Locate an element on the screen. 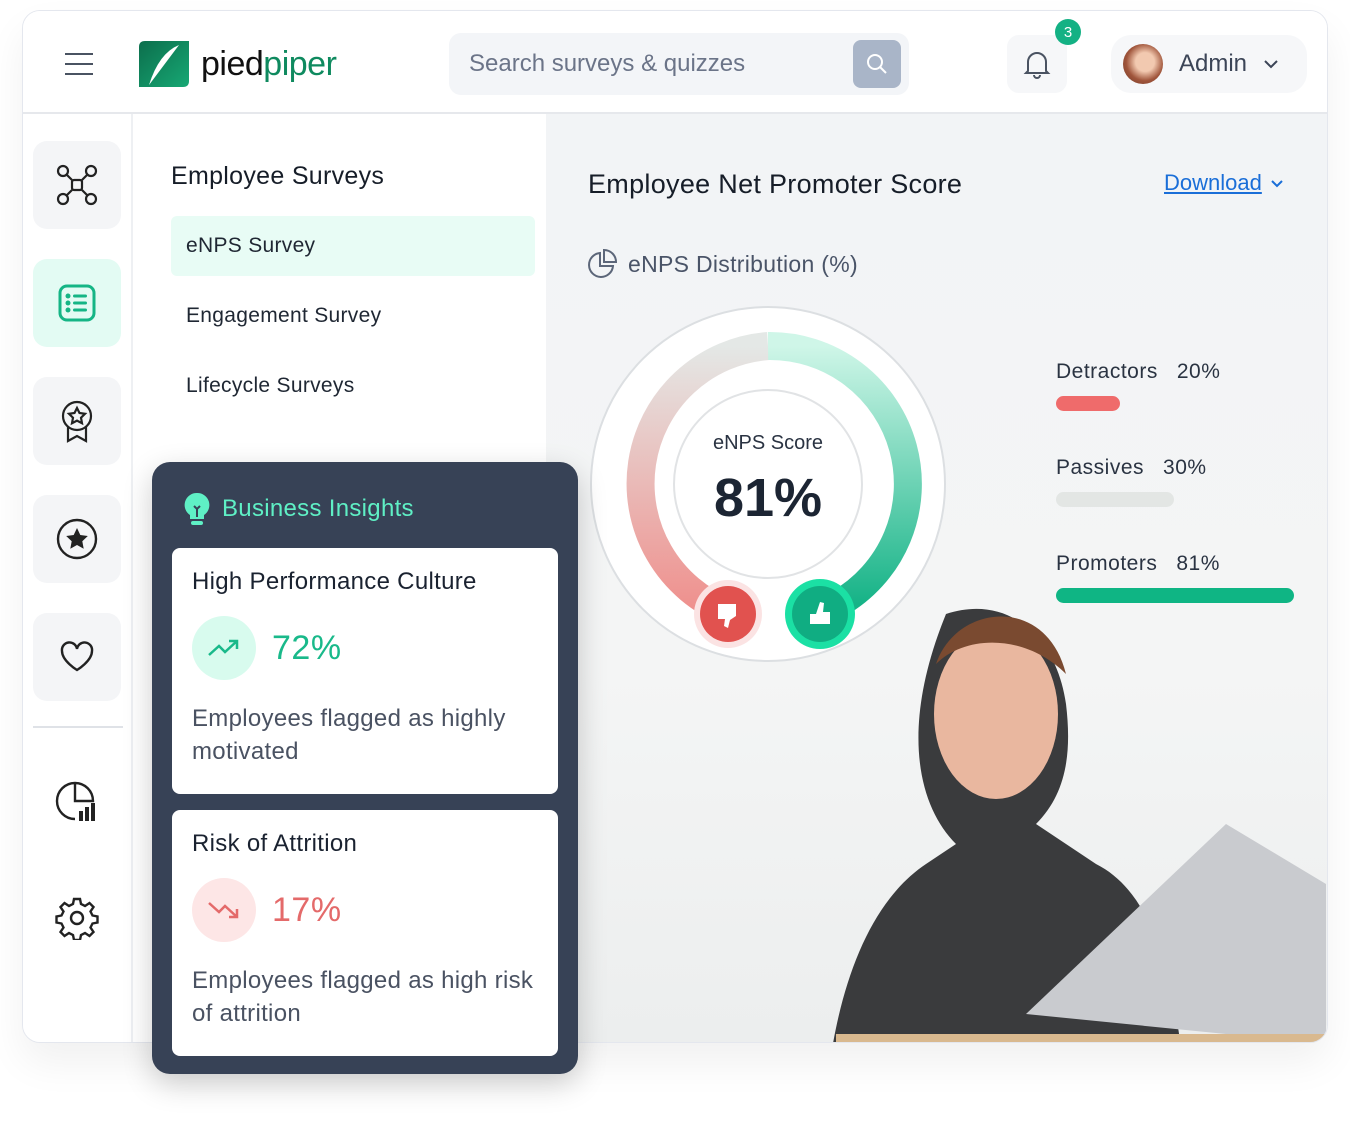  rail-settings is located at coordinates (77, 918).